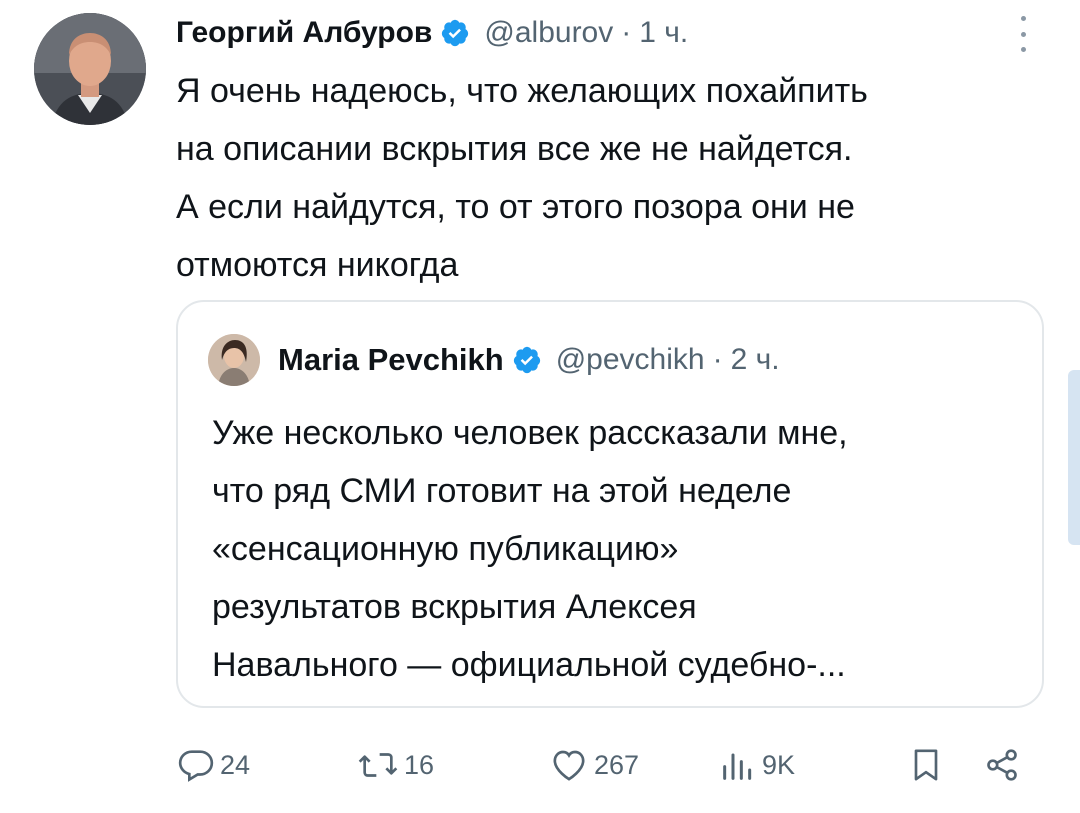 The width and height of the screenshot is (1080, 813). I want to click on share-icon, so click(1002, 765).